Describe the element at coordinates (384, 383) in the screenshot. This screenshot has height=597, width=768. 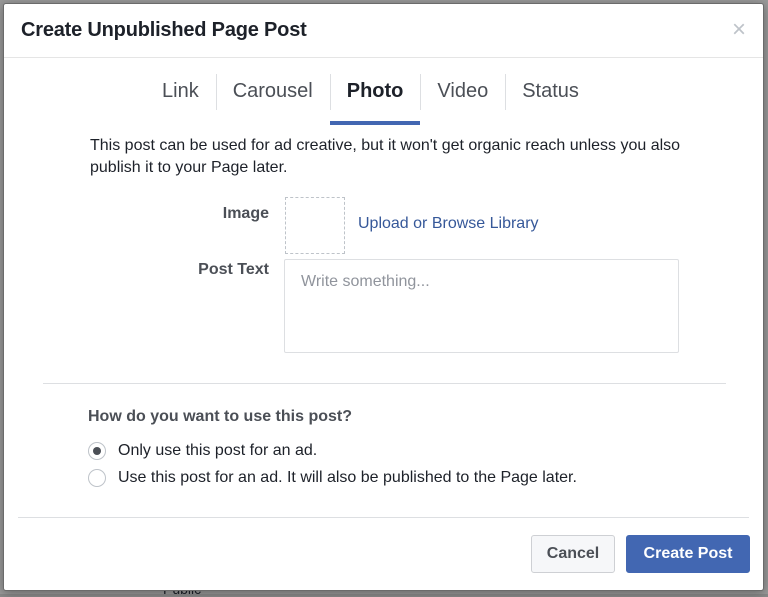
I see `section-divider` at that location.